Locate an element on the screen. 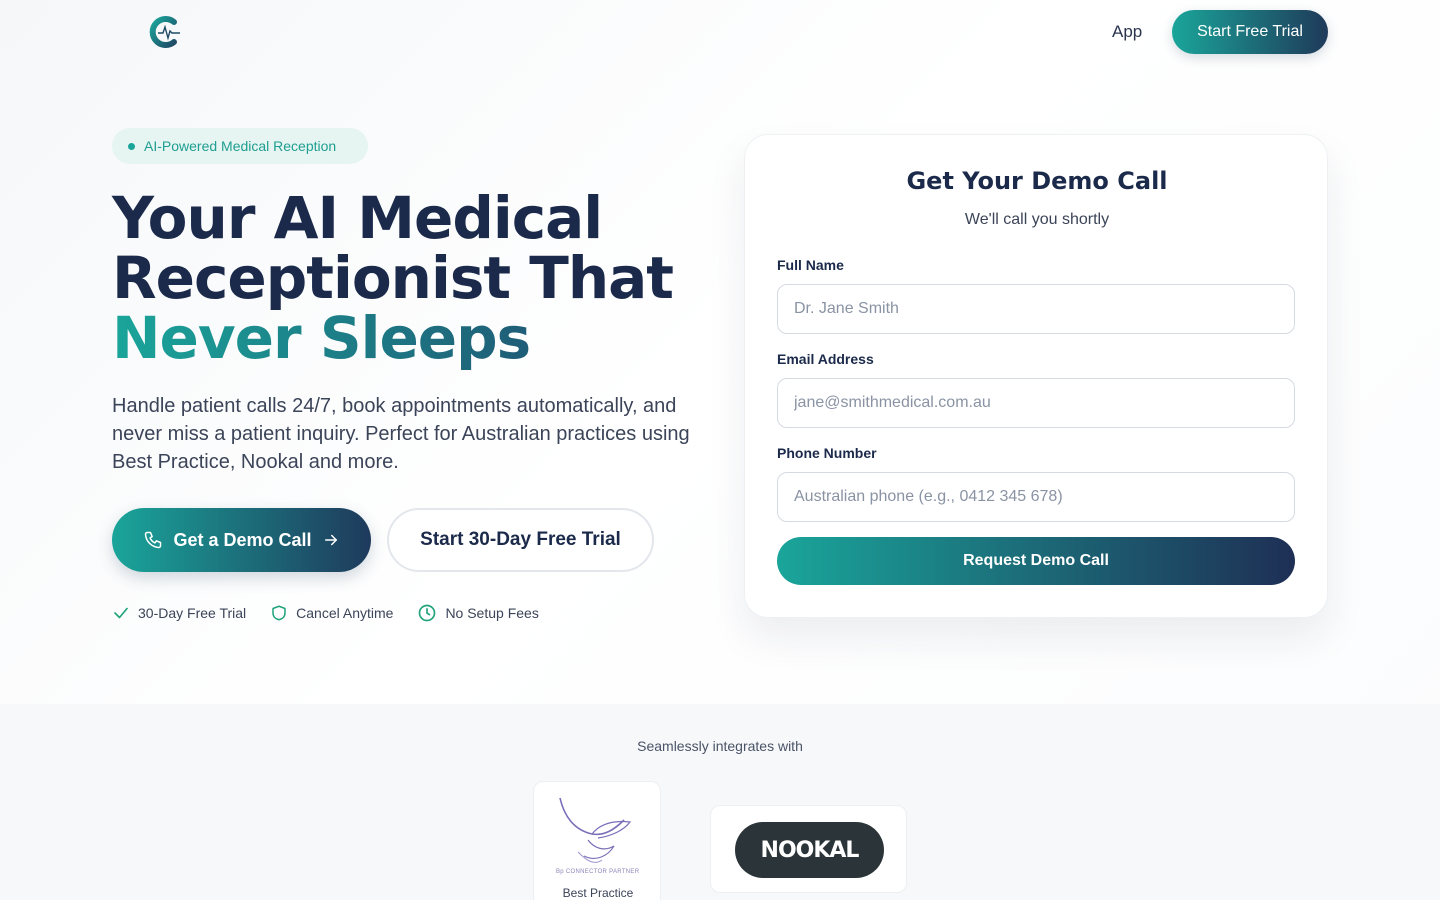 The width and height of the screenshot is (1440, 900). hero-title-line2: Receptionist That is located at coordinates (393, 278).